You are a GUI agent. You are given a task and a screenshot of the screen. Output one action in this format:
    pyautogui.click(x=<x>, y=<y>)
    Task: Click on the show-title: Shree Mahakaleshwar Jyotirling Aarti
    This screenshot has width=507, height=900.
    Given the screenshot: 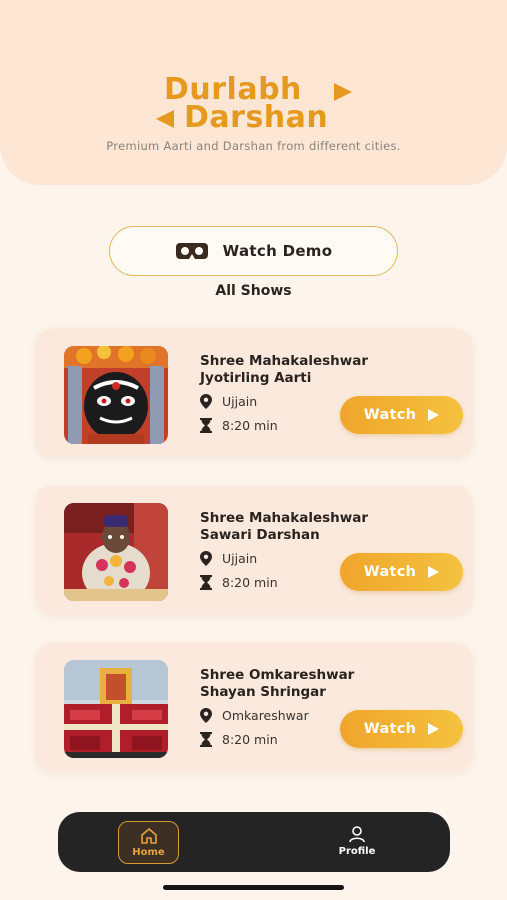 What is the action you would take?
    pyautogui.click(x=310, y=370)
    